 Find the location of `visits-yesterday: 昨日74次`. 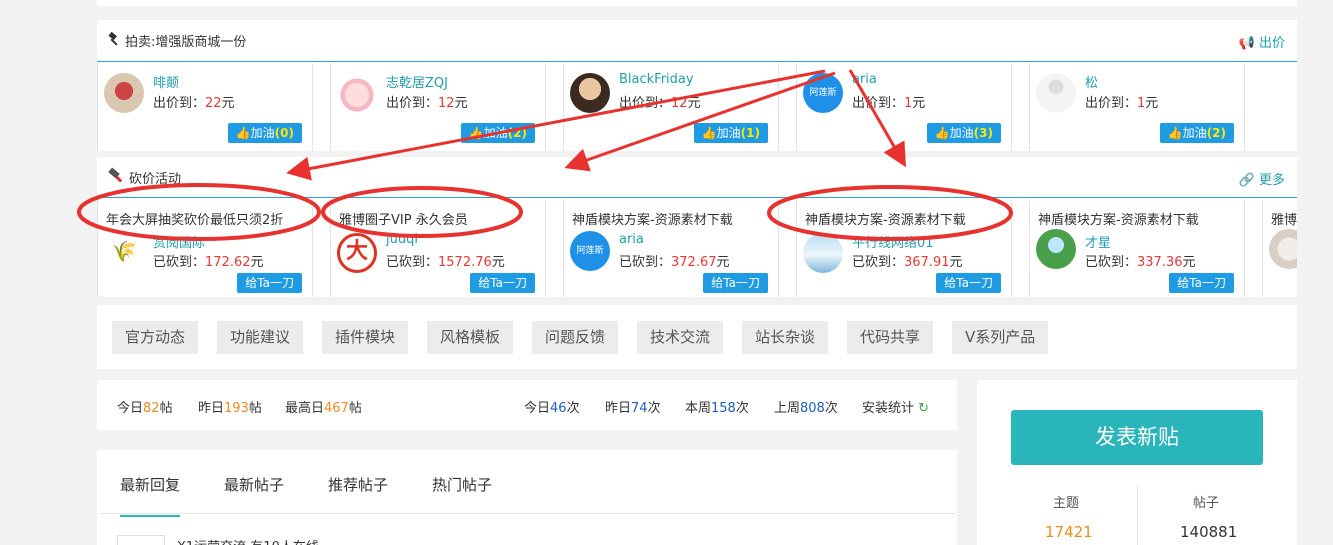

visits-yesterday: 昨日74次 is located at coordinates (633, 408).